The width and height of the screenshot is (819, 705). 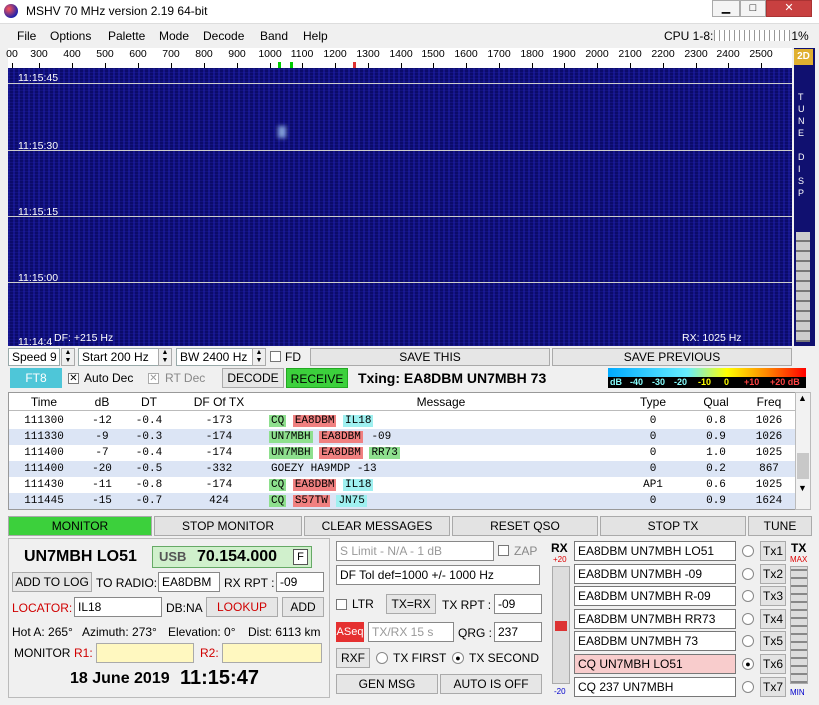 I want to click on tx-message-field: CQ 237 UN7MBH, so click(x=655, y=686).